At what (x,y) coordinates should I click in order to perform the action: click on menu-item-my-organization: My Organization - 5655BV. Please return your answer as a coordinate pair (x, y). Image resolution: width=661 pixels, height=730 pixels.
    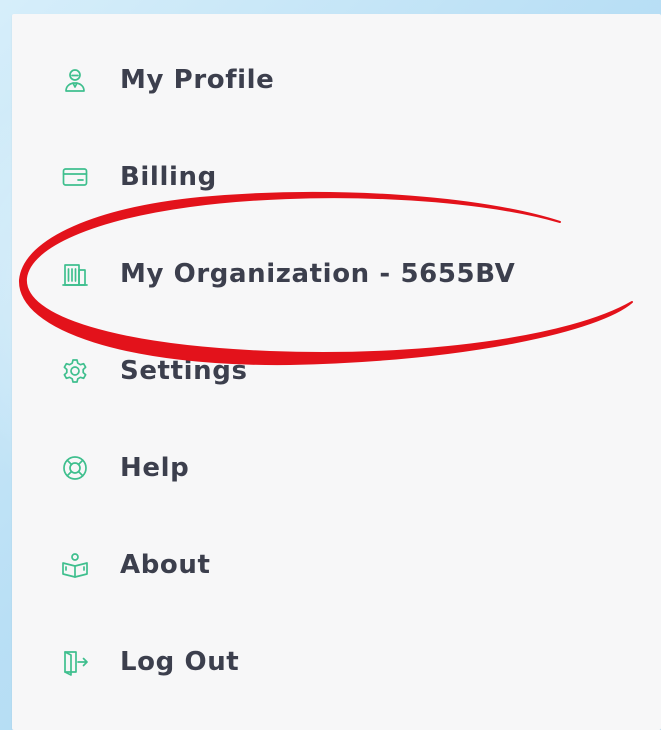
    Looking at the image, I should click on (332, 274).